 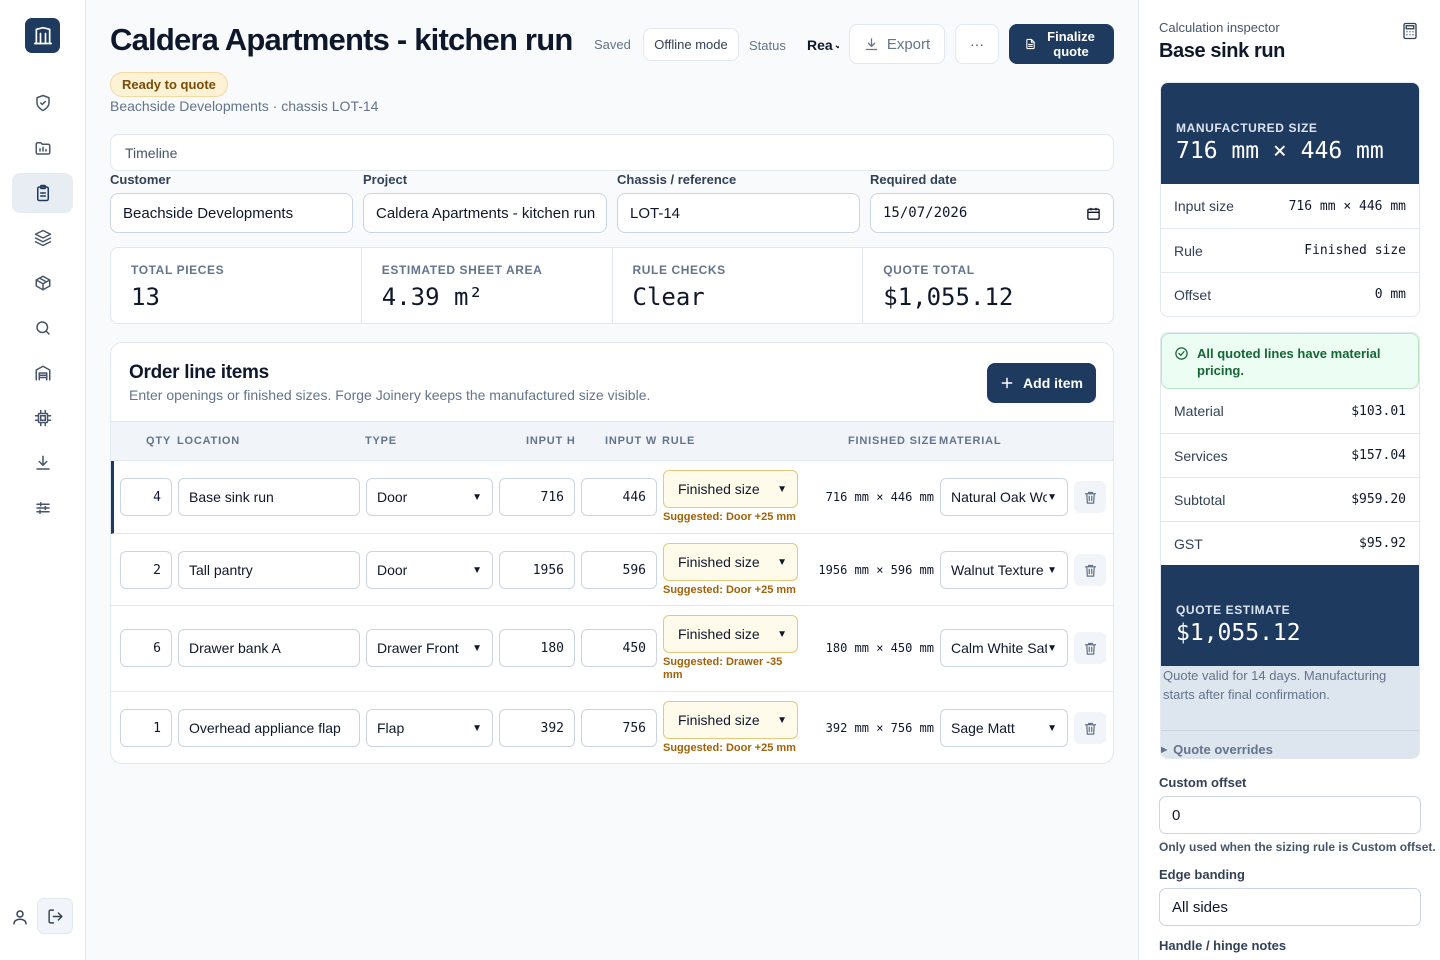 What do you see at coordinates (1355, 250) in the screenshot?
I see `inspector-value: Finished size` at bounding box center [1355, 250].